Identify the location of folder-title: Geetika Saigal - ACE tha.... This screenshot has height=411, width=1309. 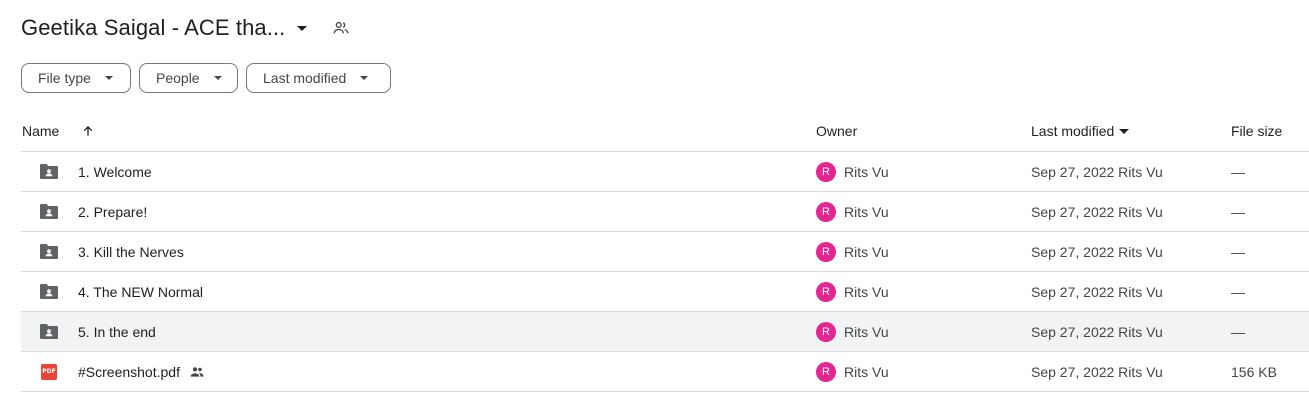
(153, 28).